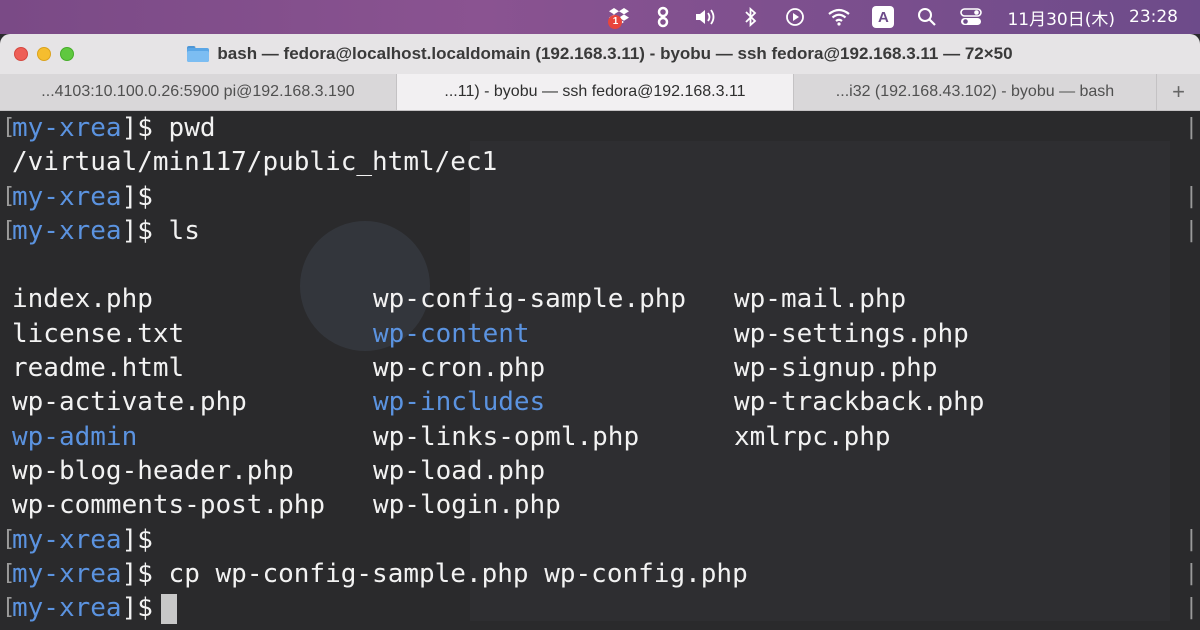 This screenshot has height=630, width=1200. I want to click on ls-file: wp-comments-post.php, so click(169, 505).